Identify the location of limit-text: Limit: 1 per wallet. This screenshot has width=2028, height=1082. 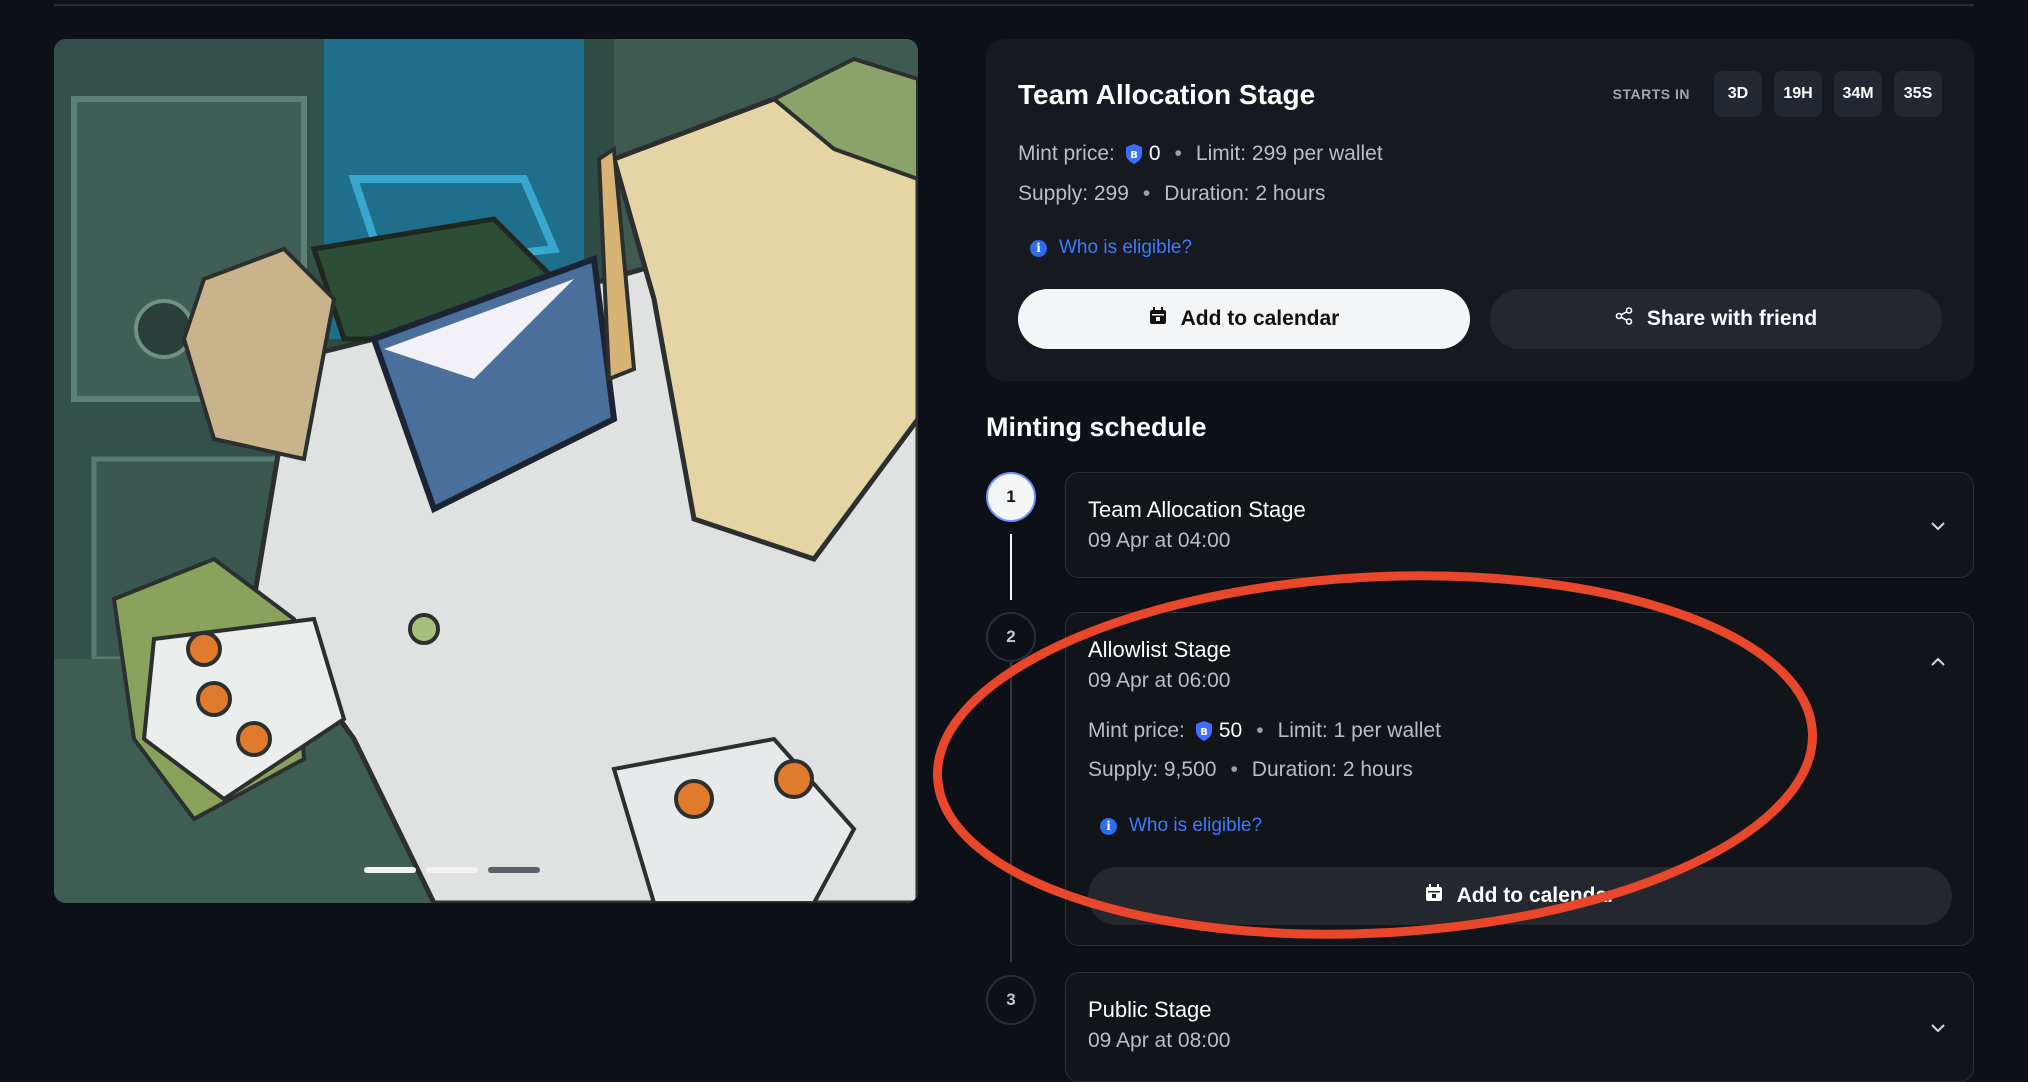
(1359, 730).